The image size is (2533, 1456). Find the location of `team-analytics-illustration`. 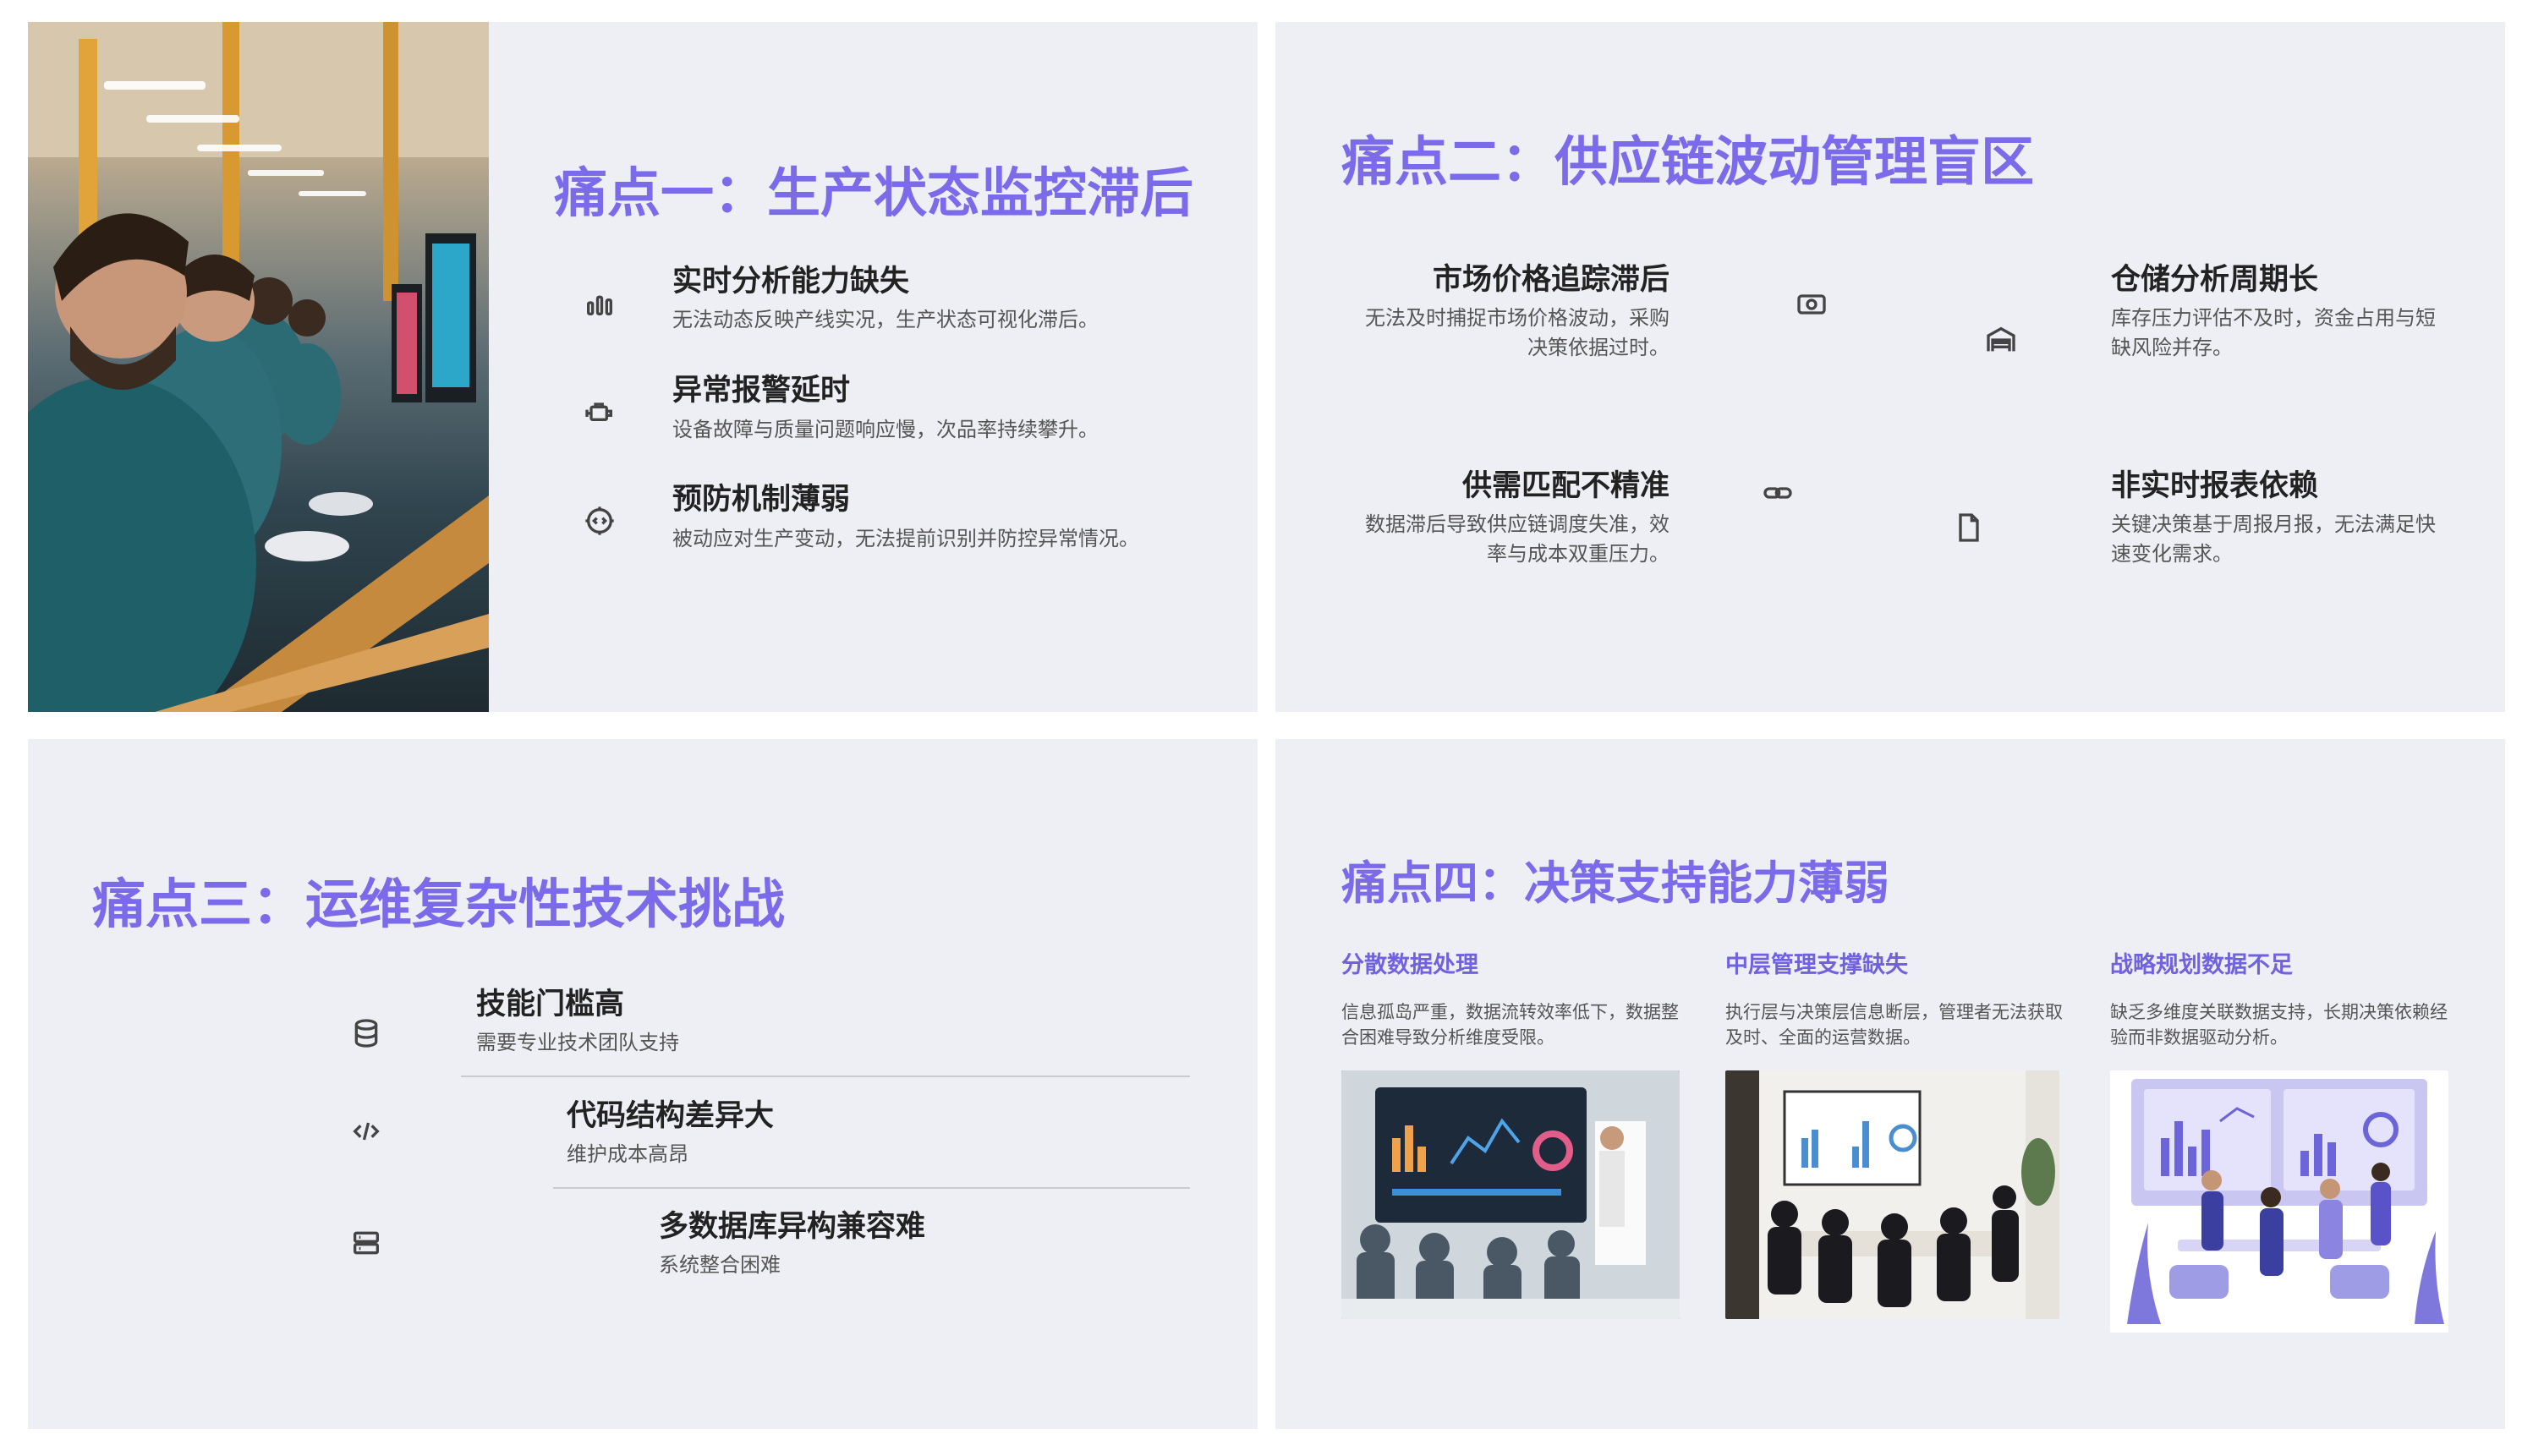

team-analytics-illustration is located at coordinates (2279, 1201).